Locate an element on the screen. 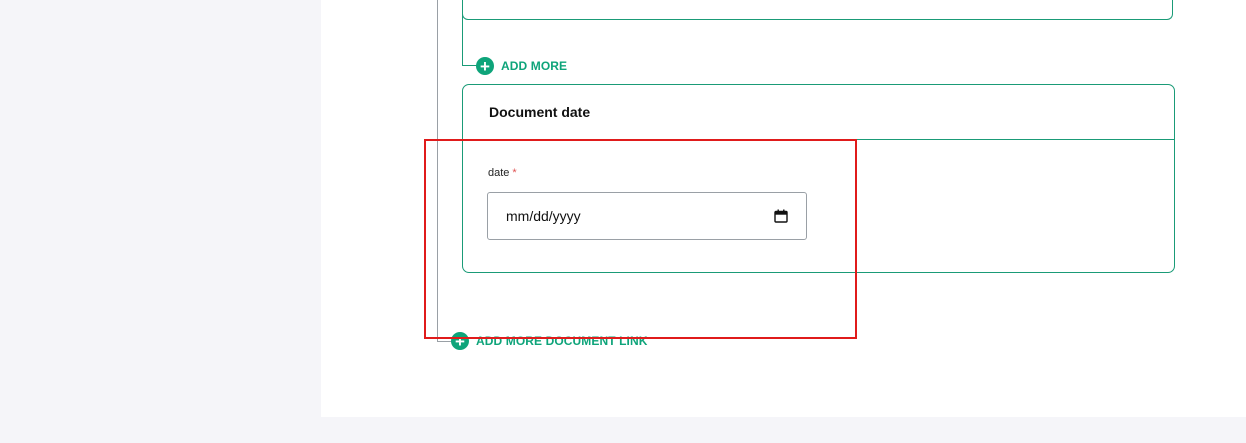 This screenshot has height=443, width=1246. calendar-icon is located at coordinates (781, 216).